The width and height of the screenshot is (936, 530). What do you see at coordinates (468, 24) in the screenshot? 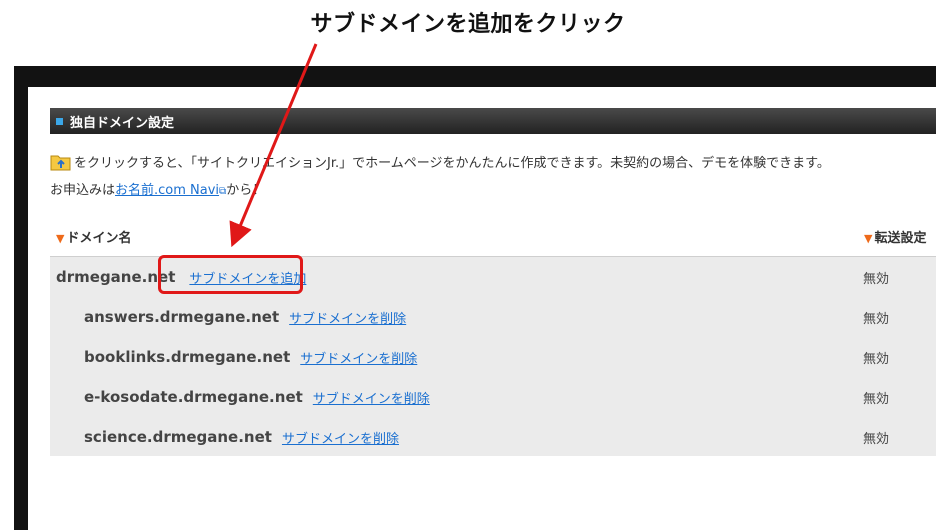
I see `callout-title: サブドメインを追加をクリック` at bounding box center [468, 24].